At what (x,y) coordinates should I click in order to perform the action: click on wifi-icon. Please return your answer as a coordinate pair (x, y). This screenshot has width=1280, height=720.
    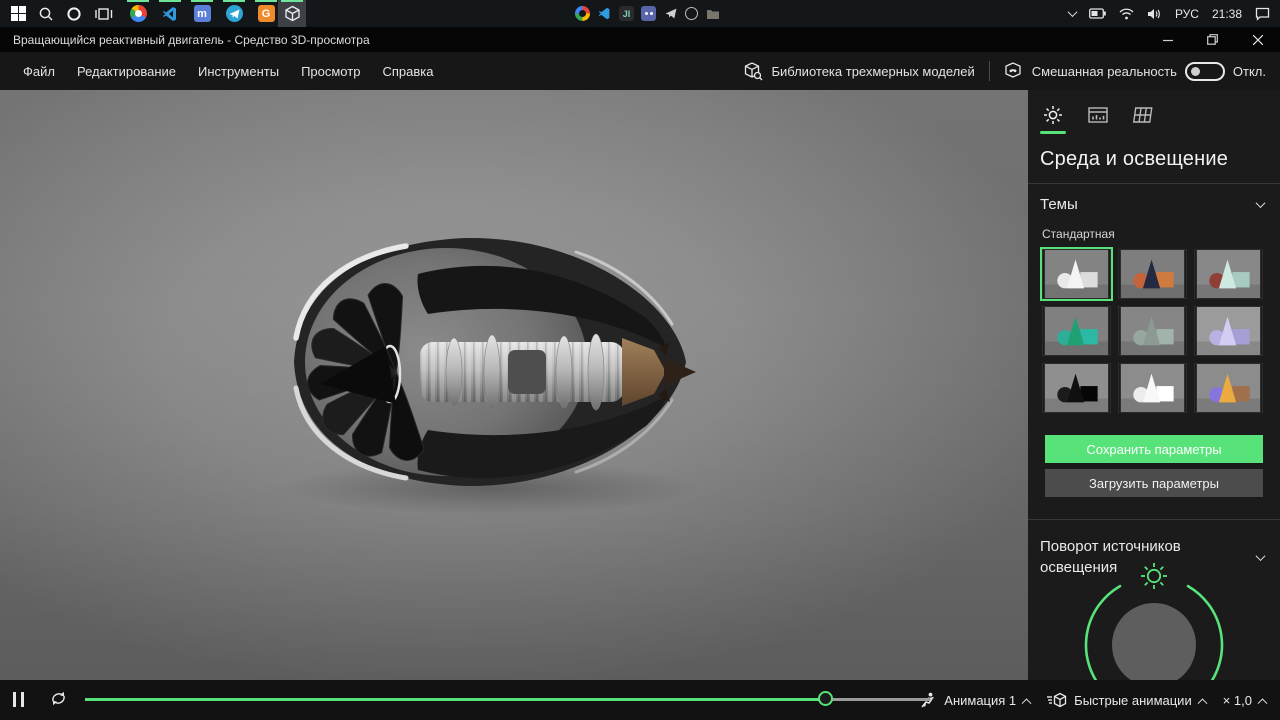
    Looking at the image, I should click on (1126, 14).